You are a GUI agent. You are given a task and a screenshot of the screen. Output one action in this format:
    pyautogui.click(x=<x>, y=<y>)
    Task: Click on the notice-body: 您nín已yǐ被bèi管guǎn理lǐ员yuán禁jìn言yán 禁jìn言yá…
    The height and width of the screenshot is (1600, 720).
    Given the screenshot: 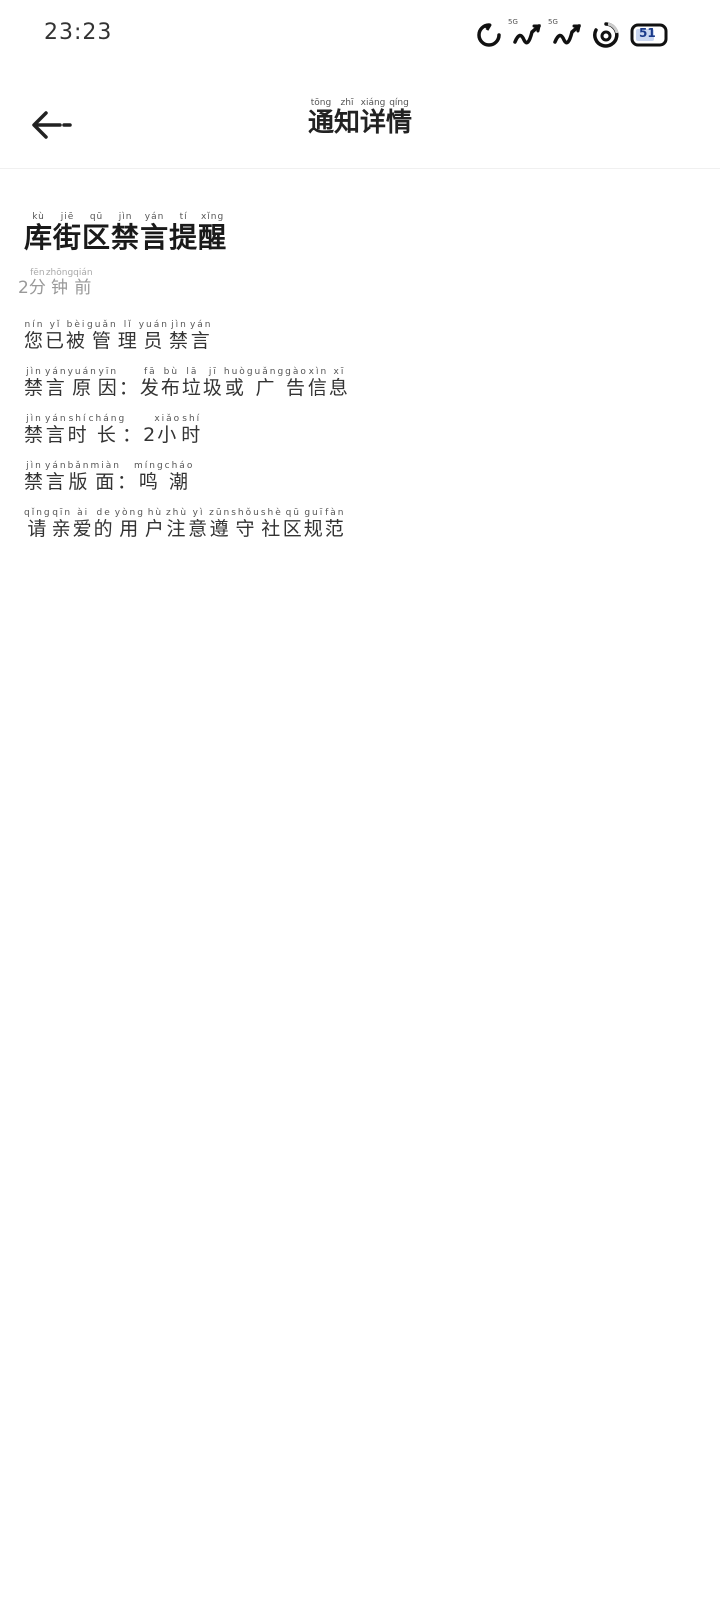 What is the action you would take?
    pyautogui.click(x=364, y=437)
    